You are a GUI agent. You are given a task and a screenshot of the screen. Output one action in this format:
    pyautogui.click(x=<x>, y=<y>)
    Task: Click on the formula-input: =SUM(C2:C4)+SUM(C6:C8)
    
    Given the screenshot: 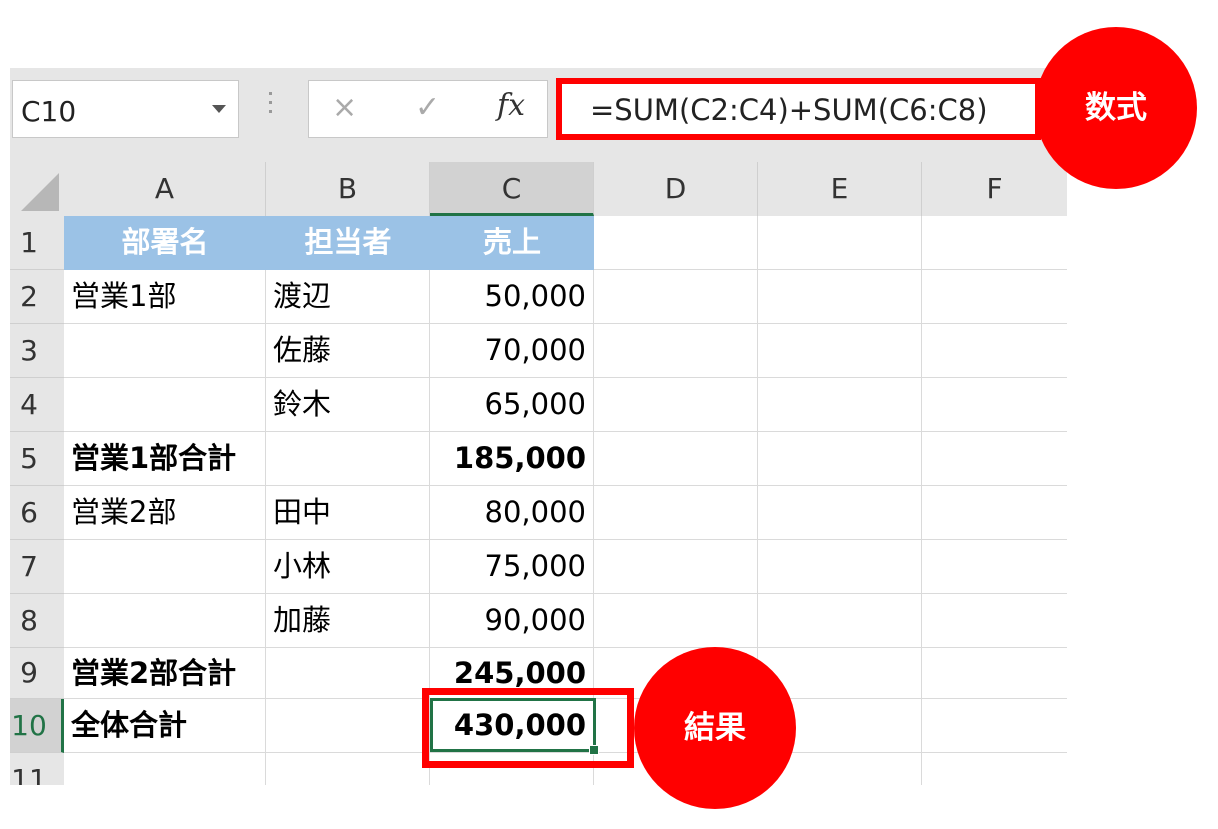 What is the action you would take?
    pyautogui.click(x=798, y=109)
    